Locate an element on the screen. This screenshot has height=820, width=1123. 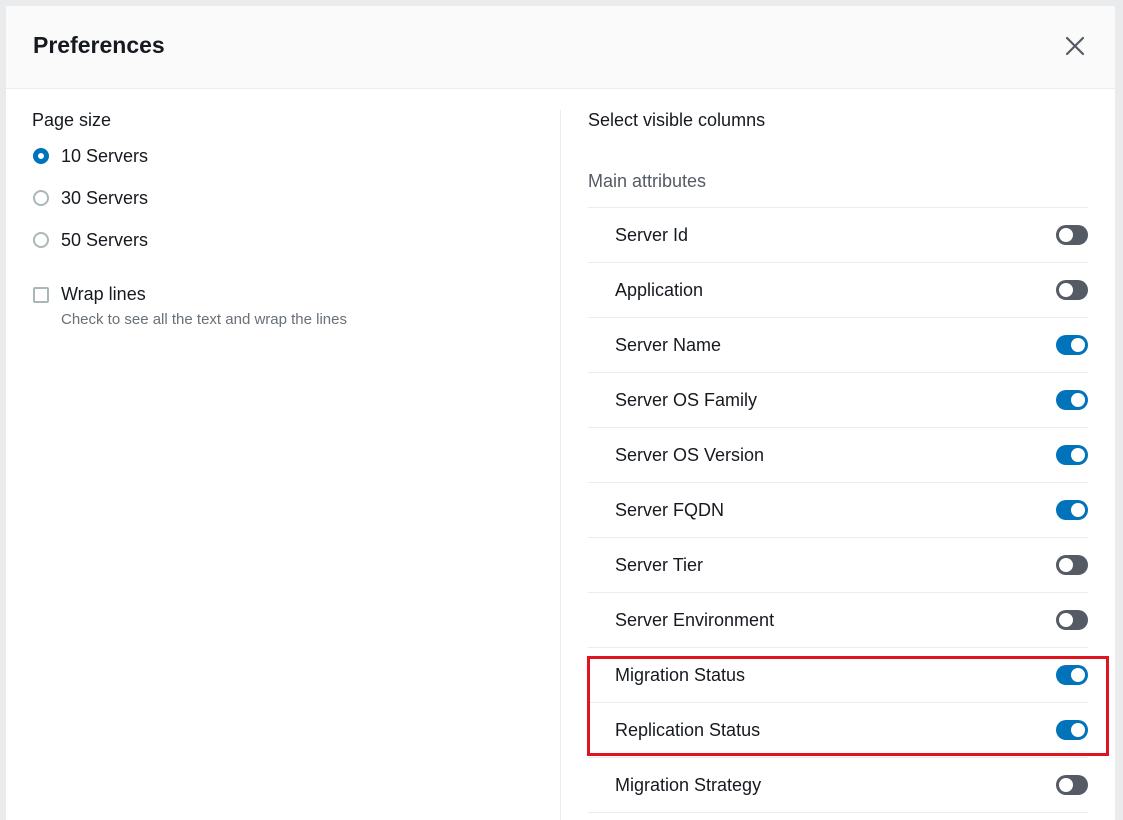
page-size-option-10: 10 Servers is located at coordinates (287, 156).